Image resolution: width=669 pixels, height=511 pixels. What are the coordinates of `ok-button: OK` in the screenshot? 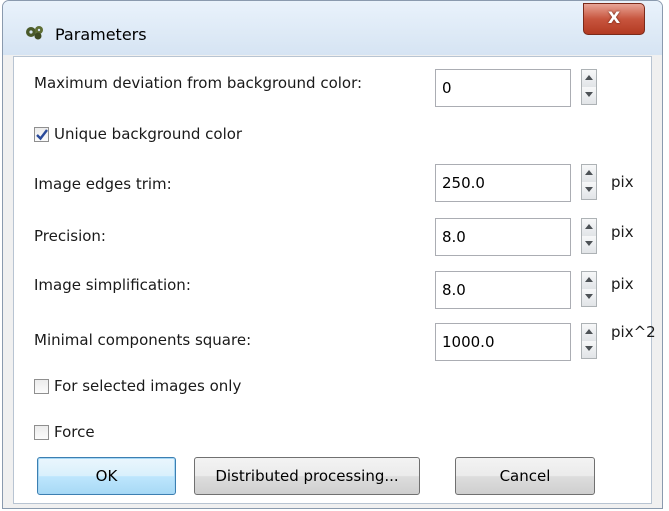 It's located at (106, 476).